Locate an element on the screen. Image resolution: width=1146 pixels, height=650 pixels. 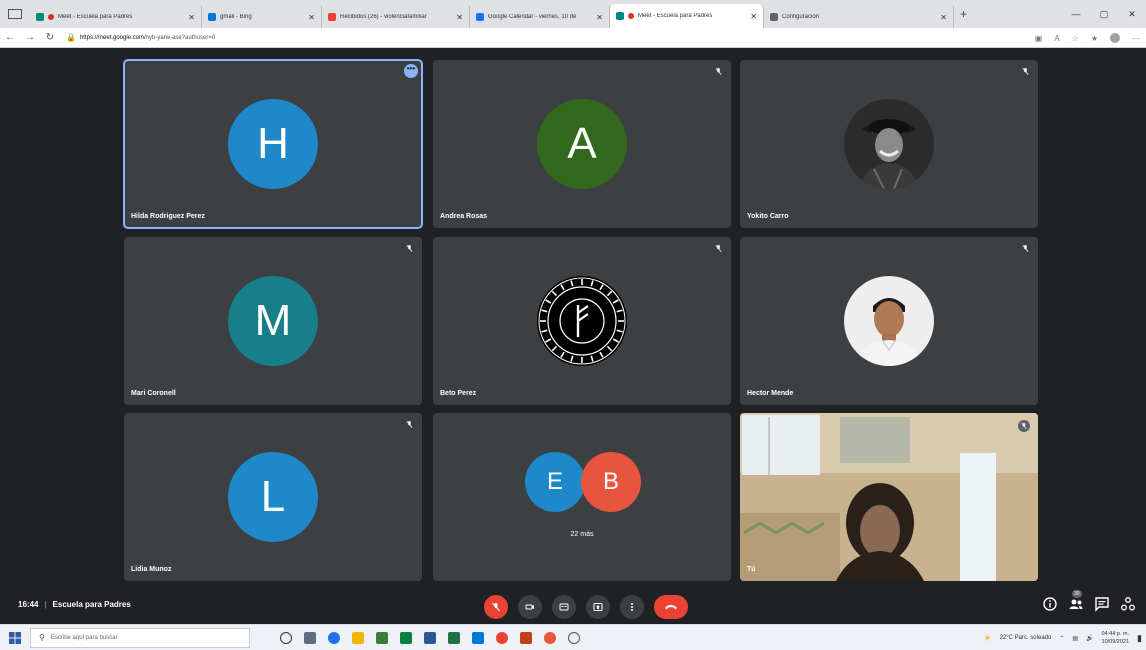
weather-text: 22°C Parc. soleado is located at coordinates (1026, 638).